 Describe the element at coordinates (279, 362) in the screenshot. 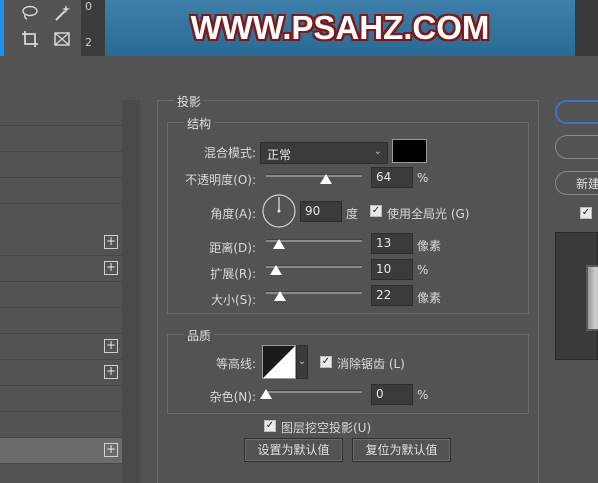

I see `contour-picker` at that location.